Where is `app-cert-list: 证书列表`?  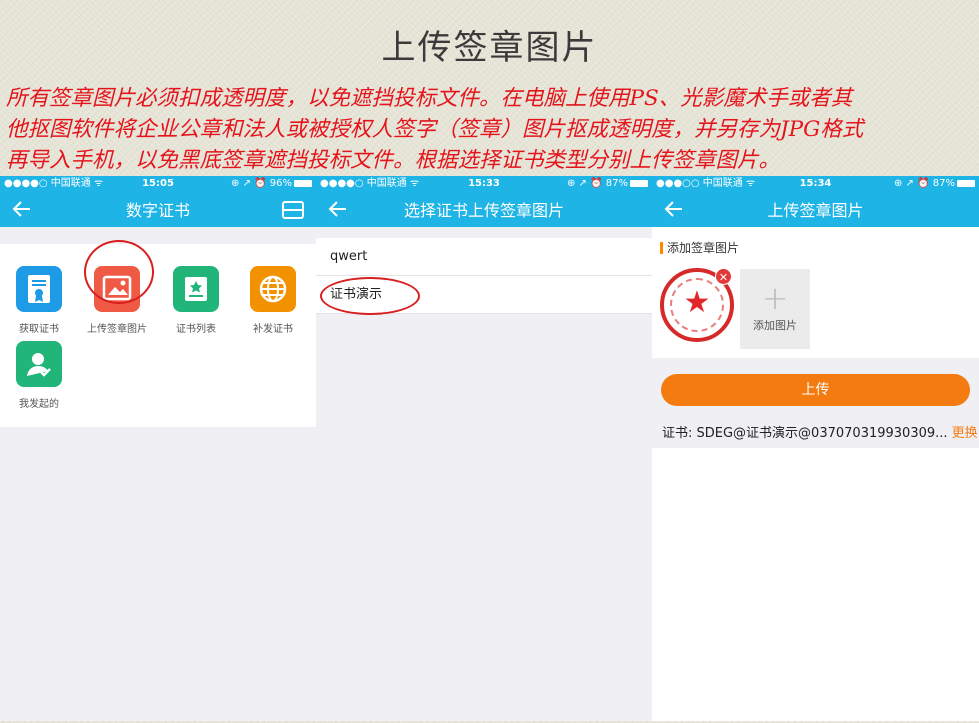 app-cert-list: 证书列表 is located at coordinates (196, 300).